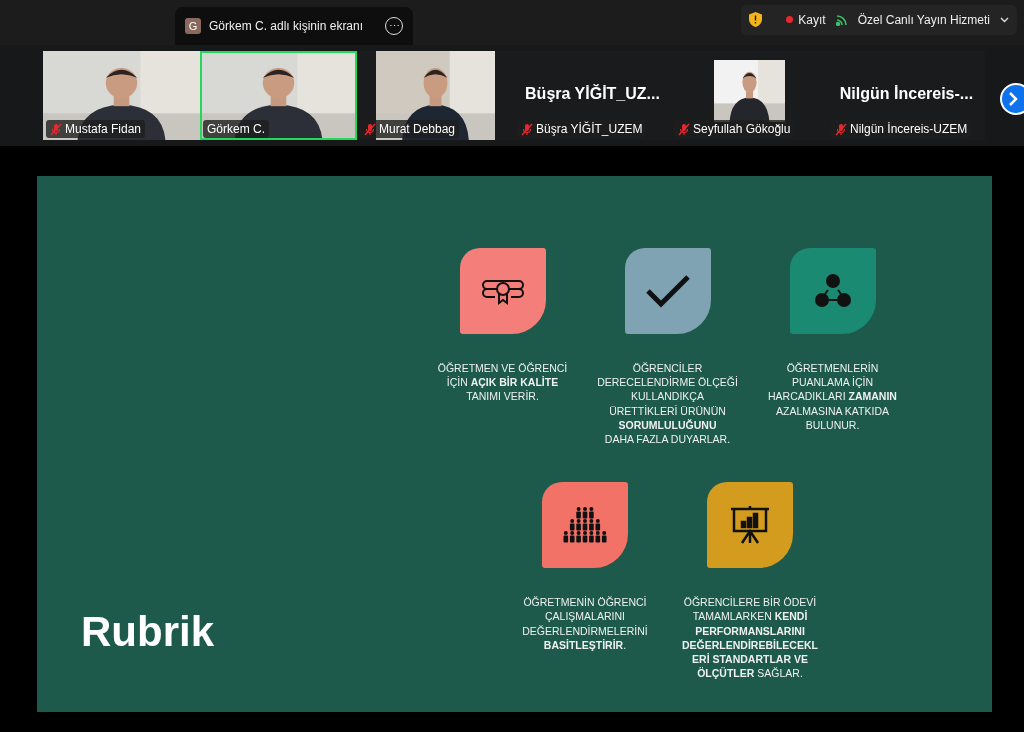 The image size is (1024, 732). What do you see at coordinates (832, 291) in the screenshot?
I see `people-network-icon` at bounding box center [832, 291].